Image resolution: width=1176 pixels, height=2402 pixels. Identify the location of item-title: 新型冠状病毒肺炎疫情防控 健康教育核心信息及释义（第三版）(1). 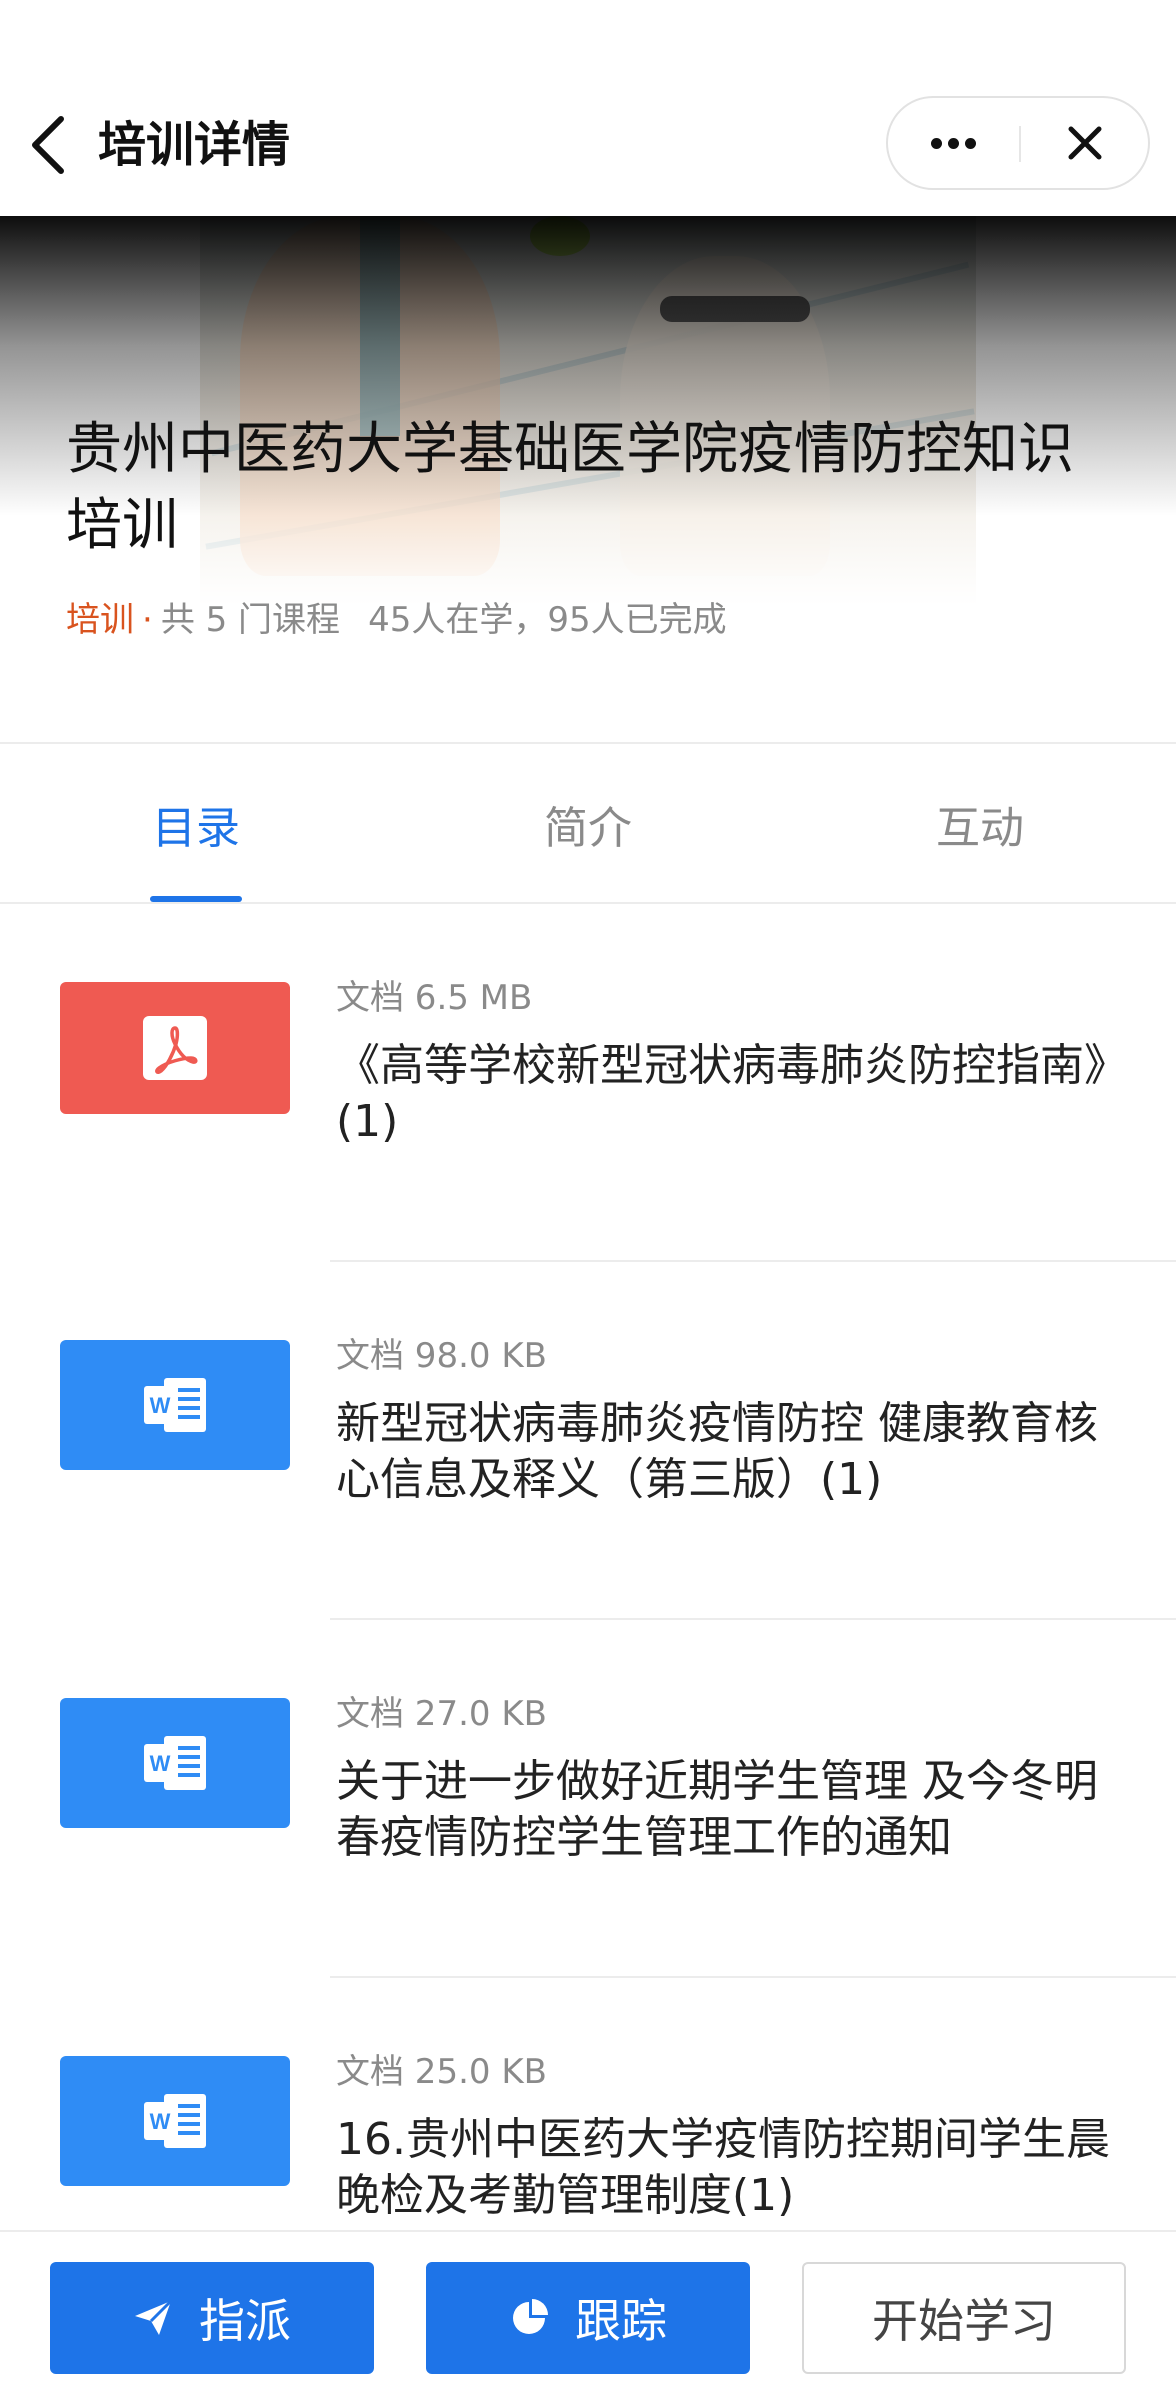
(717, 1451).